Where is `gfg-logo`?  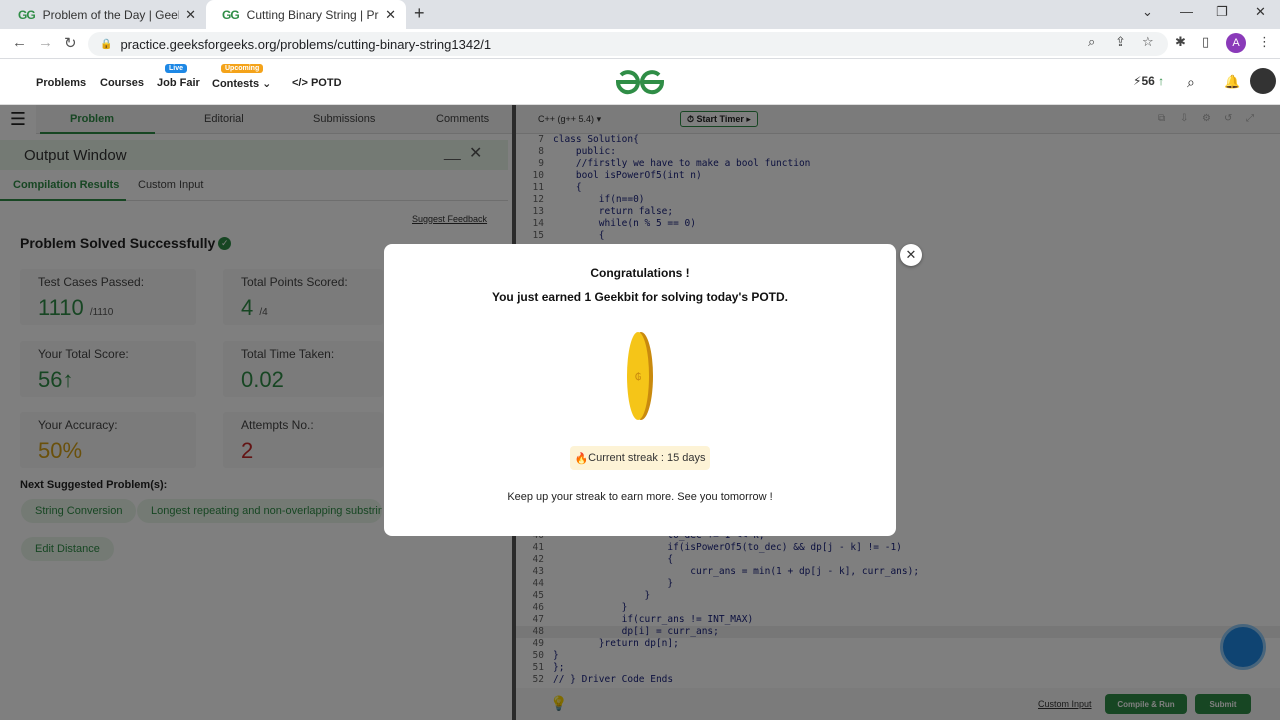 gfg-logo is located at coordinates (640, 82).